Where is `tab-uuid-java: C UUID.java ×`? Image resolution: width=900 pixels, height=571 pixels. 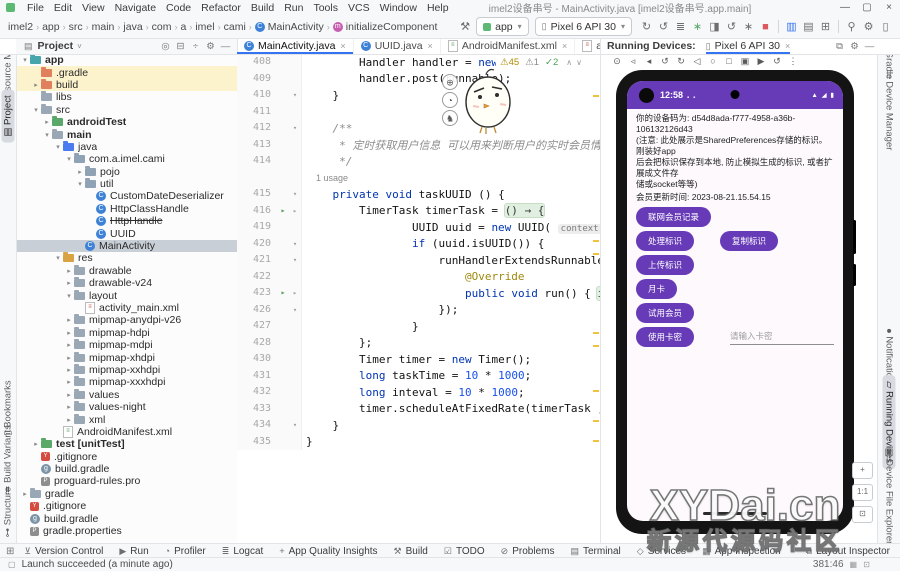
tab-uuid-java: C UUID.java × is located at coordinates (397, 46).